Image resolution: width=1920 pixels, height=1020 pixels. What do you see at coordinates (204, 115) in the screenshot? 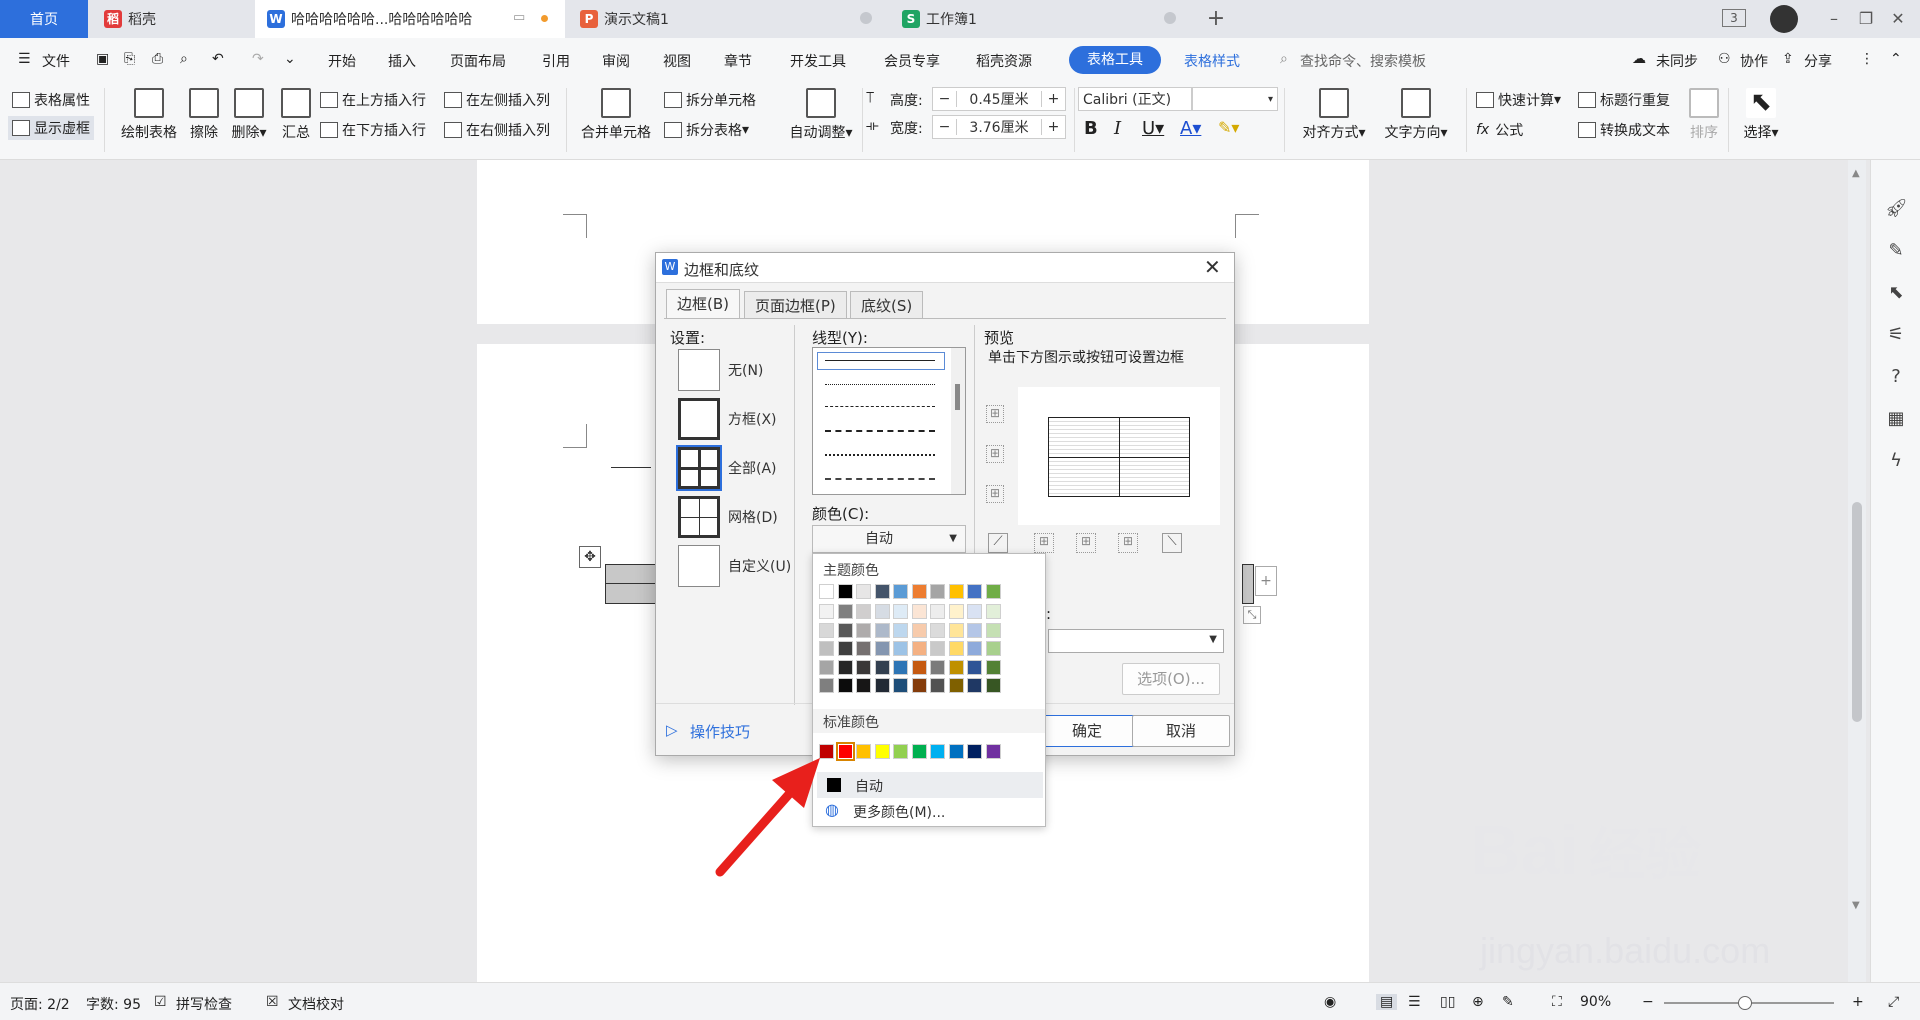
I see `erase-button: 擦除` at bounding box center [204, 115].